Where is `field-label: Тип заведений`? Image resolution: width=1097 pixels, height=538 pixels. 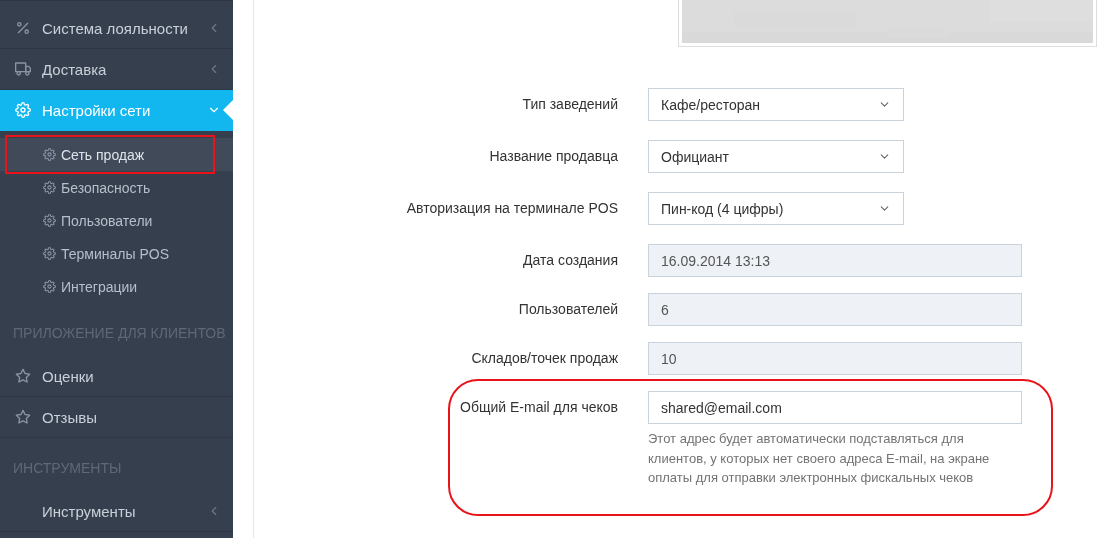
field-label: Тип заведений is located at coordinates (570, 104).